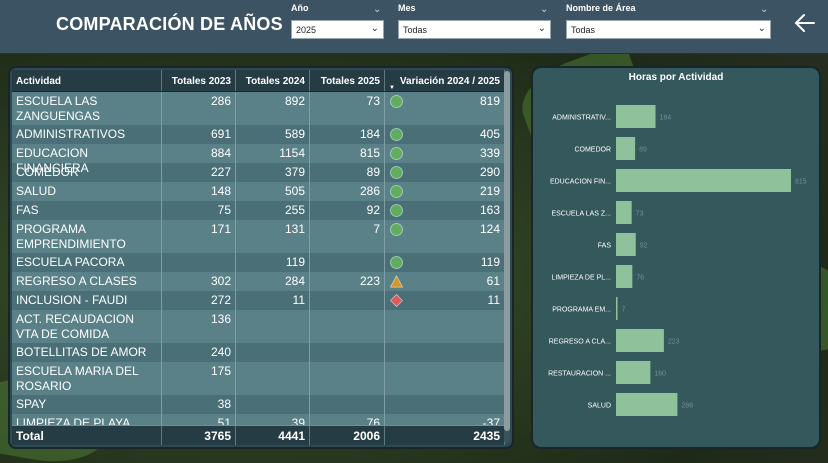 The image size is (828, 463). What do you see at coordinates (445, 80) in the screenshot?
I see `col-header-variation: Variación 2024 / 2025 ▼` at bounding box center [445, 80].